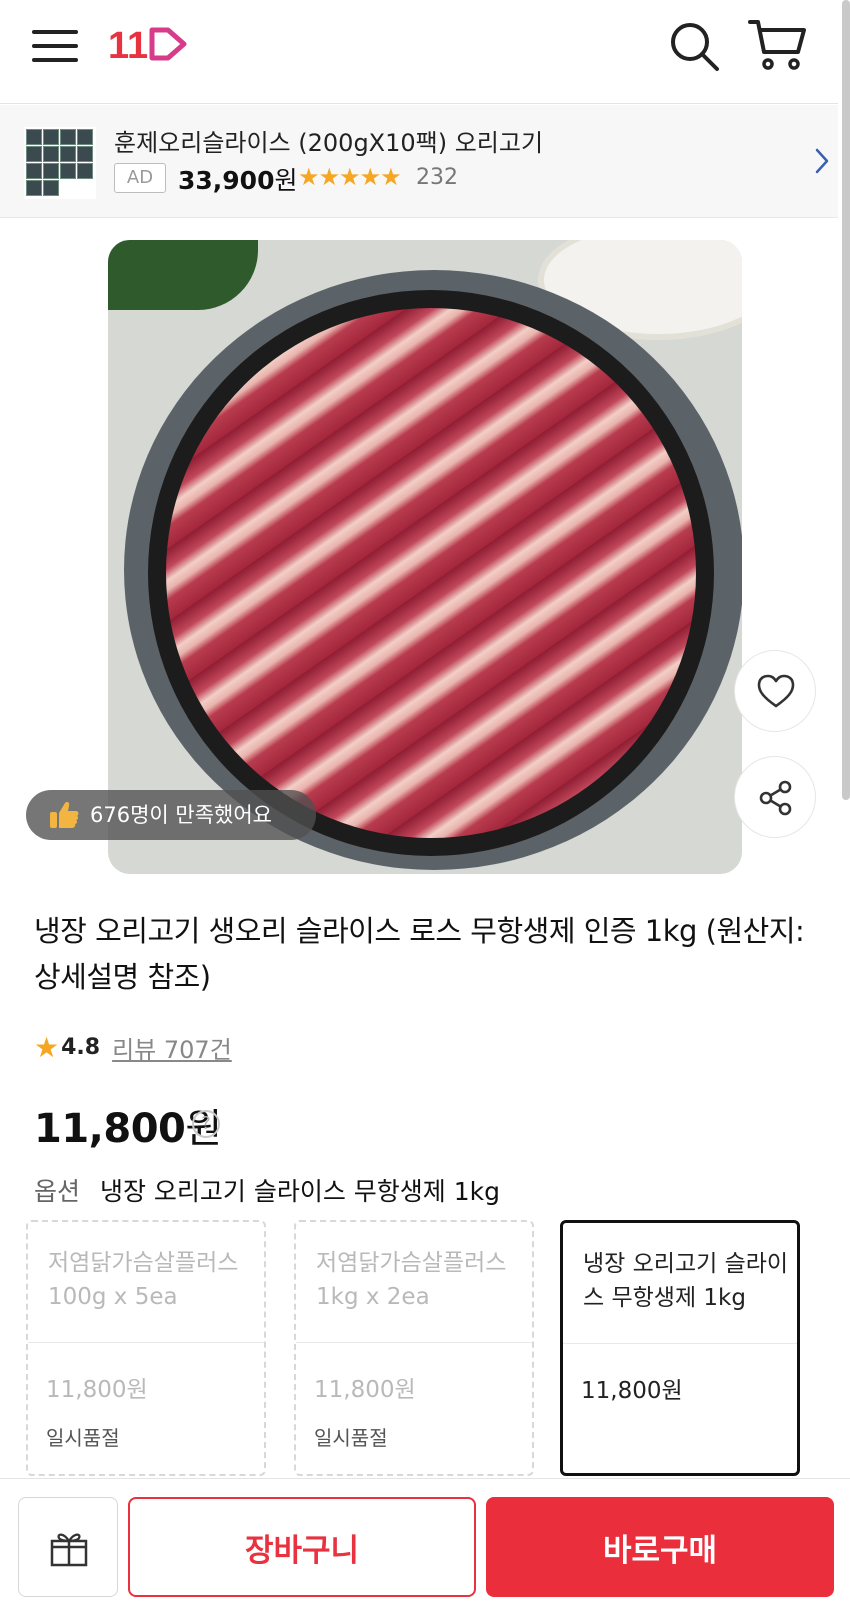 Image resolution: width=850 pixels, height=1614 pixels. I want to click on bottom-action-bar: 장바구니 바로구매, so click(425, 1546).